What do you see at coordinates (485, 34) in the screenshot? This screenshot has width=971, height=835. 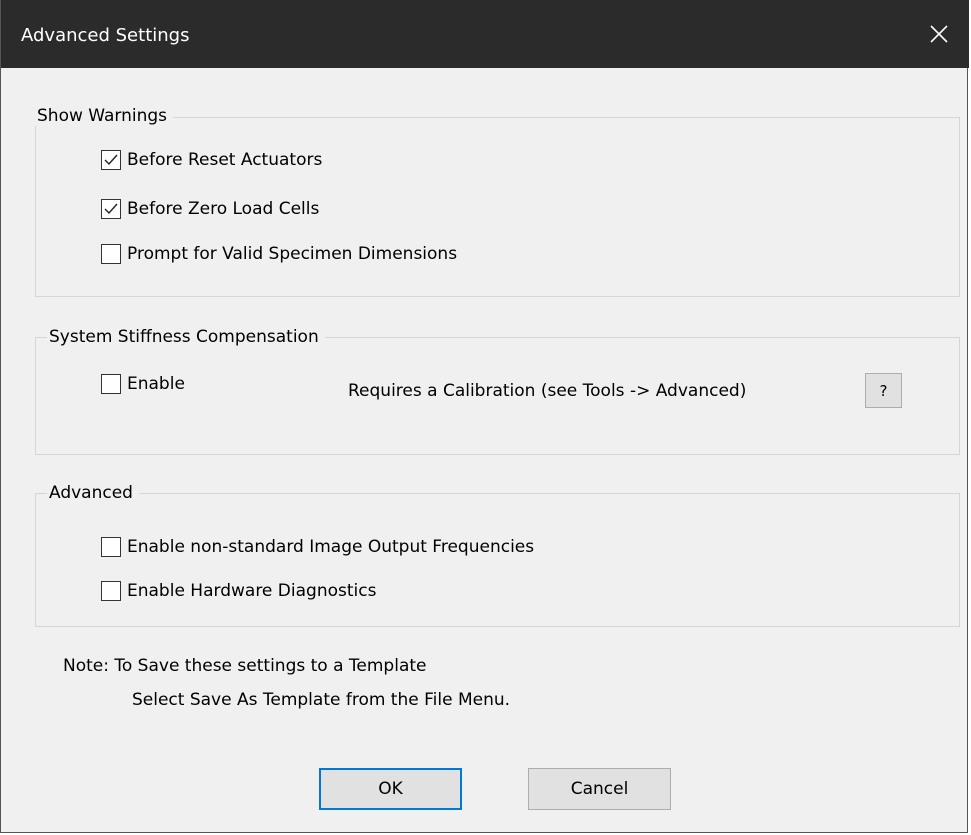 I see `title-bar: Advanced Settings` at bounding box center [485, 34].